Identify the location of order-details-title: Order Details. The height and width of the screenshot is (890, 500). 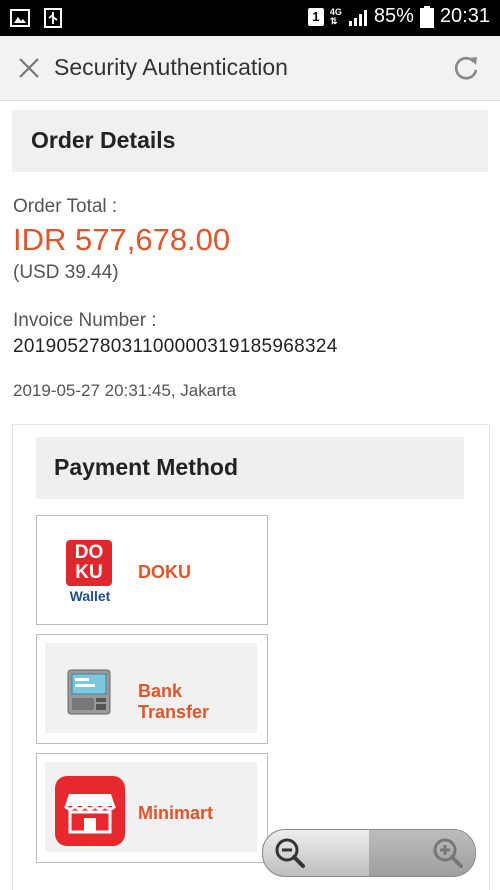
(103, 140).